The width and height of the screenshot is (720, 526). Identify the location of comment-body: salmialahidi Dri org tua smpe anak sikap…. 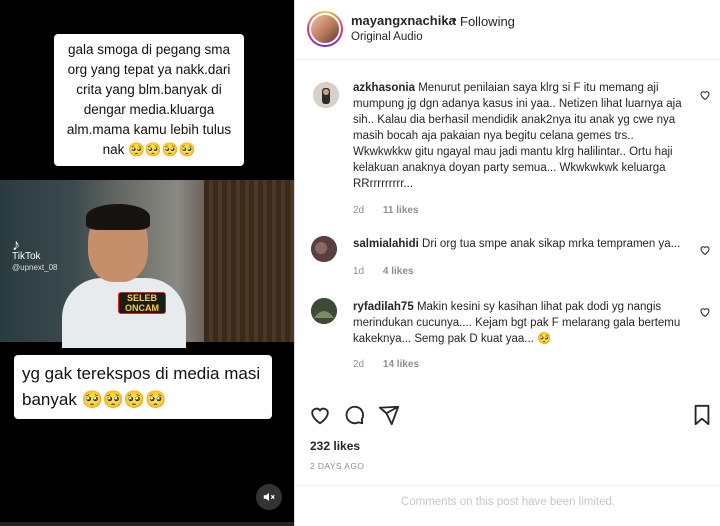
(521, 244).